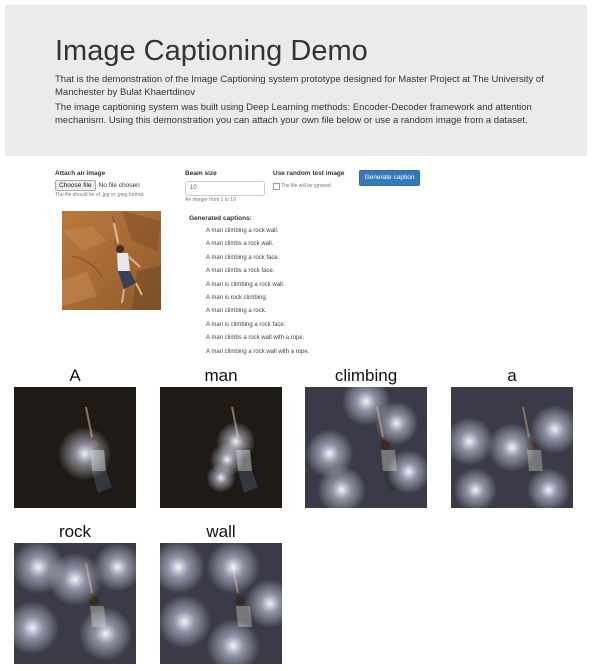 Image resolution: width=593 pixels, height=671 pixels. I want to click on attention-word-label: rock, so click(75, 531).